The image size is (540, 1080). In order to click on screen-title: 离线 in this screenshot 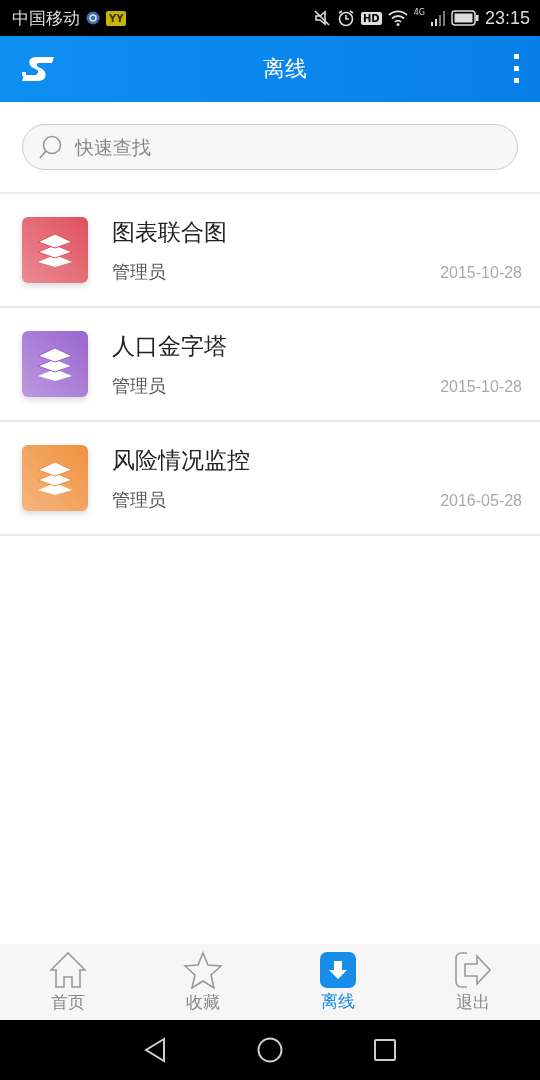, I will do `click(285, 69)`.